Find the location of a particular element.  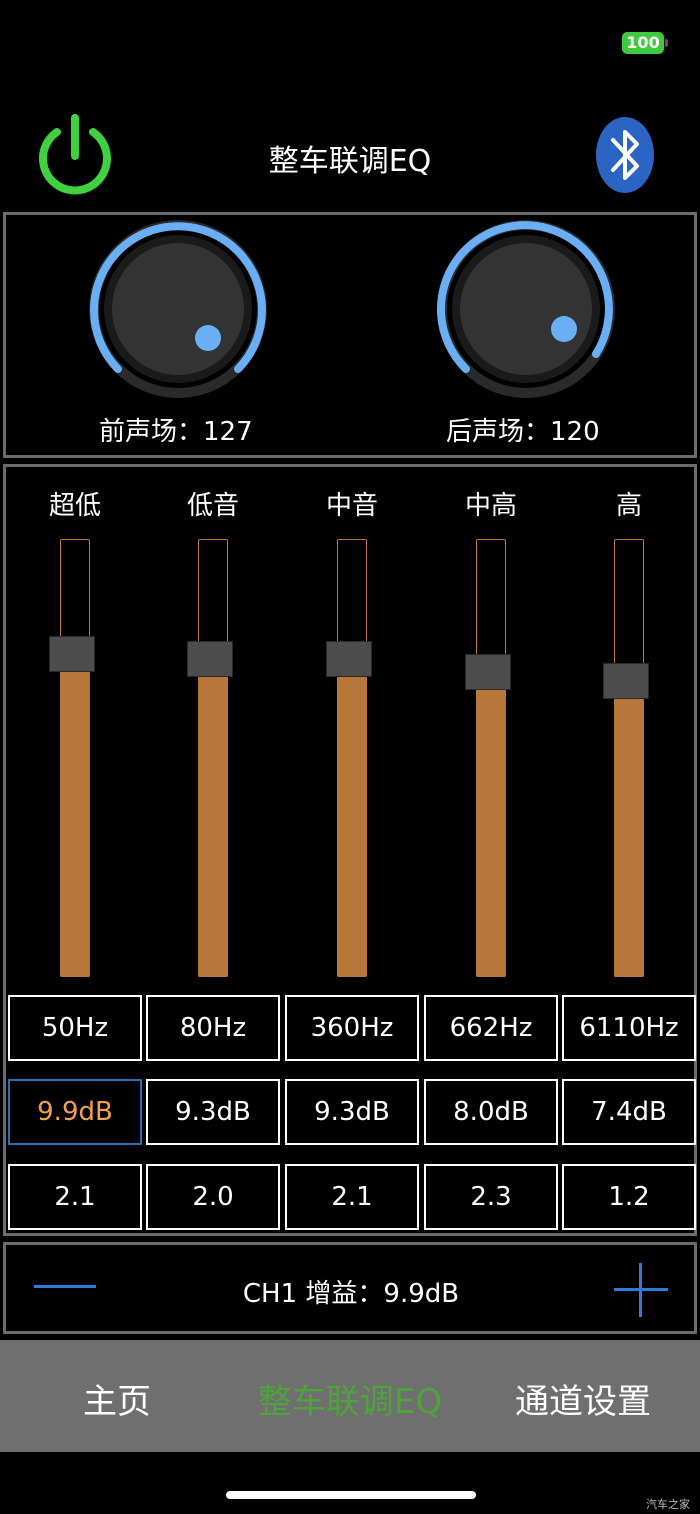

tab-eq: 整车联调EQ is located at coordinates (350, 1398).